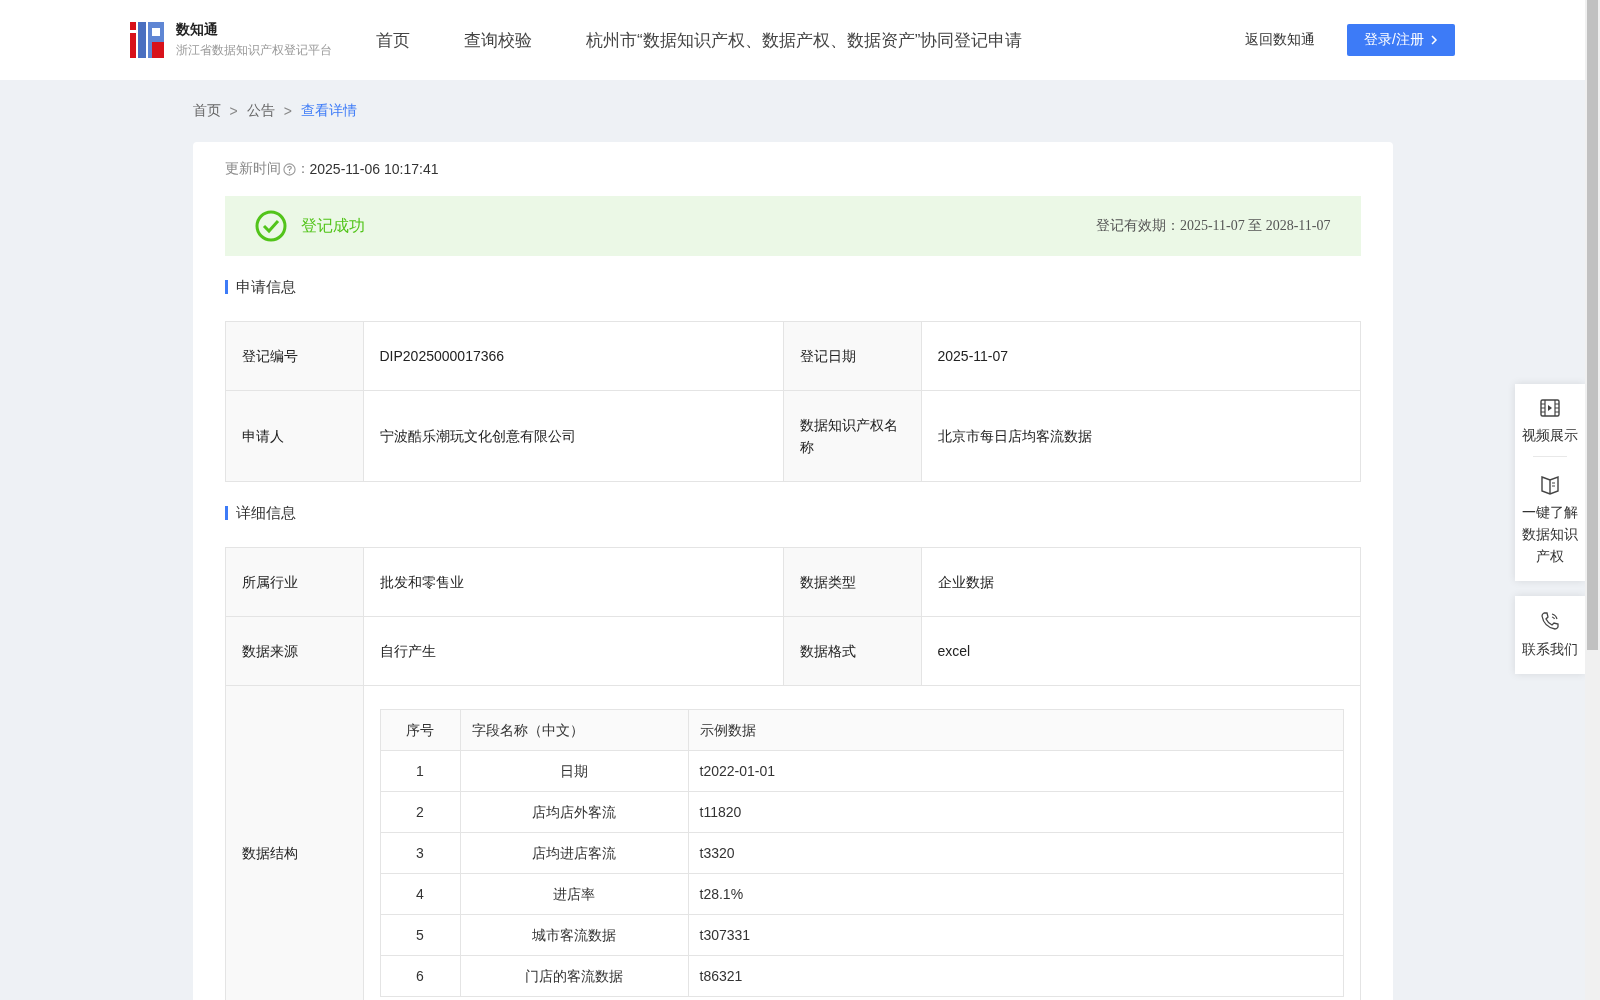 The image size is (1600, 1000). What do you see at coordinates (574, 771) in the screenshot?
I see `table-cell: 日期` at bounding box center [574, 771].